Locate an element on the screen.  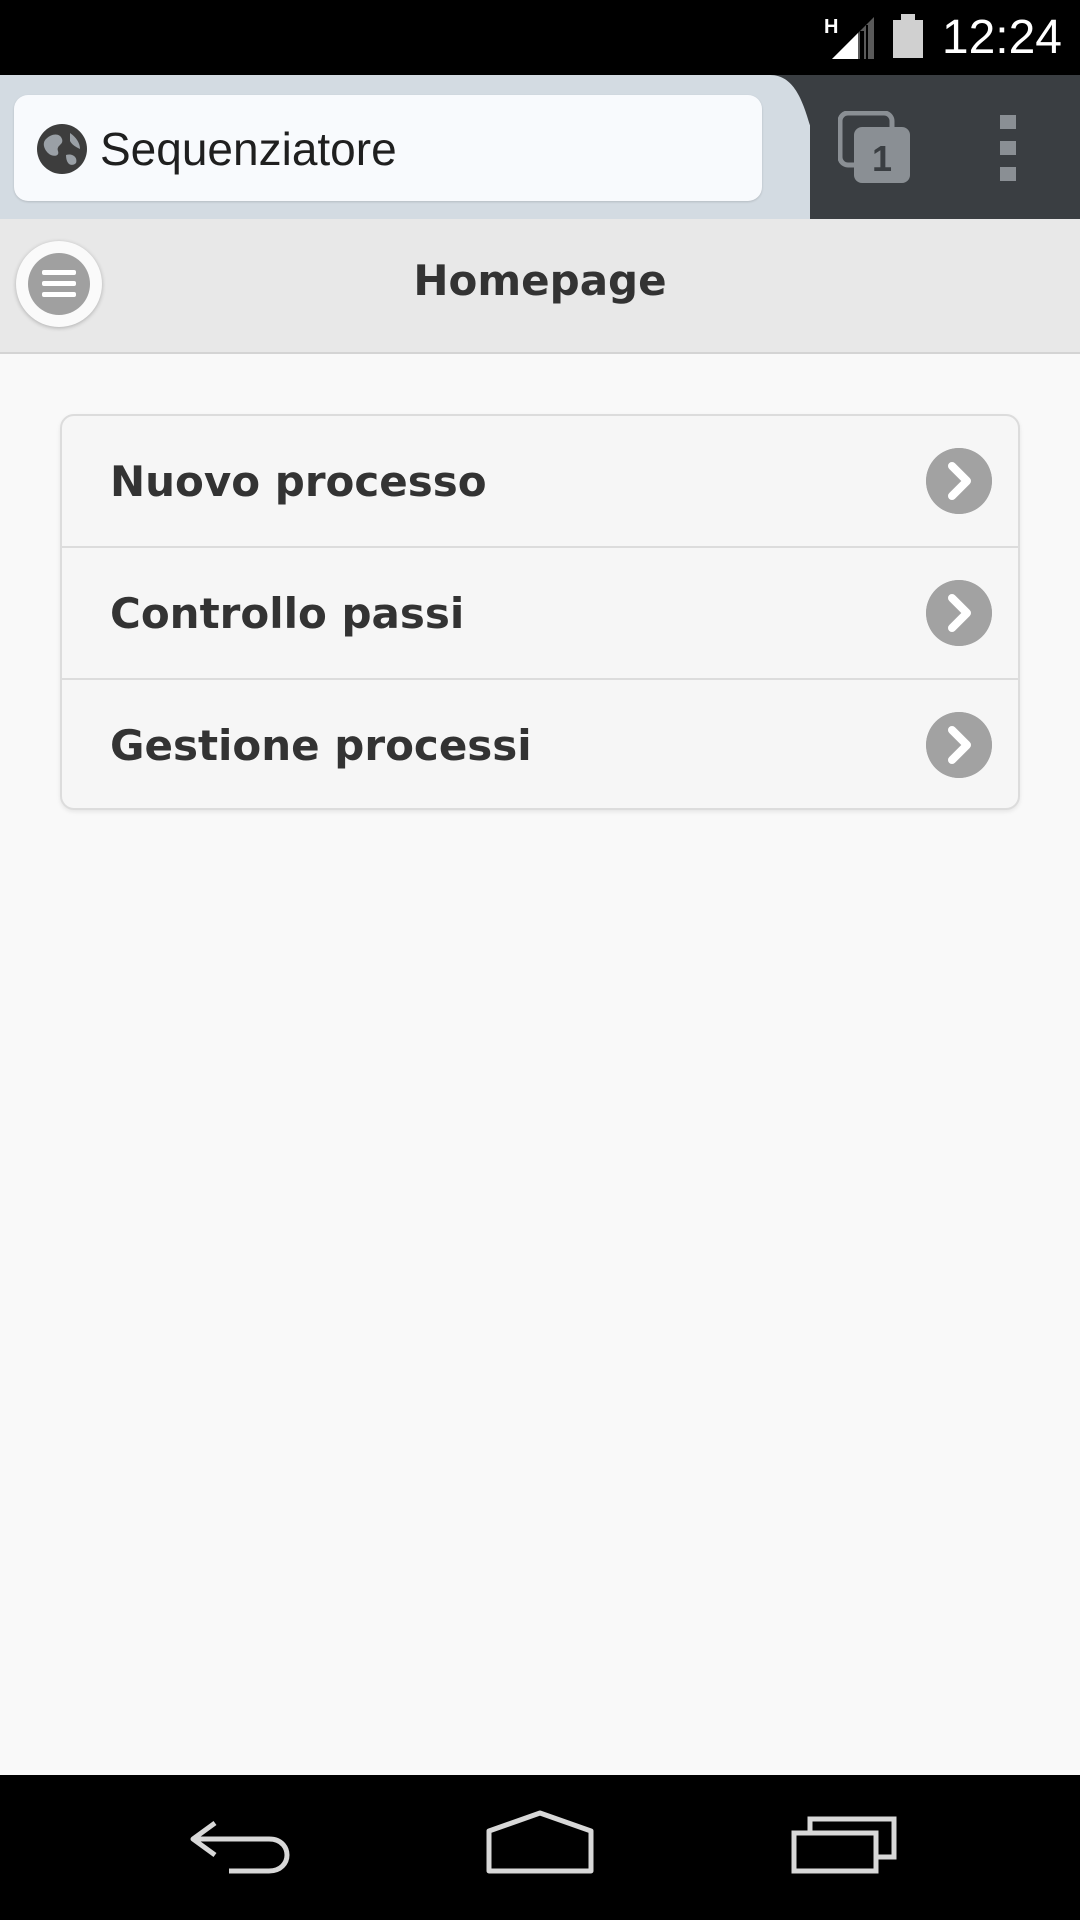
signal-icon: H is located at coordinates (849, 37).